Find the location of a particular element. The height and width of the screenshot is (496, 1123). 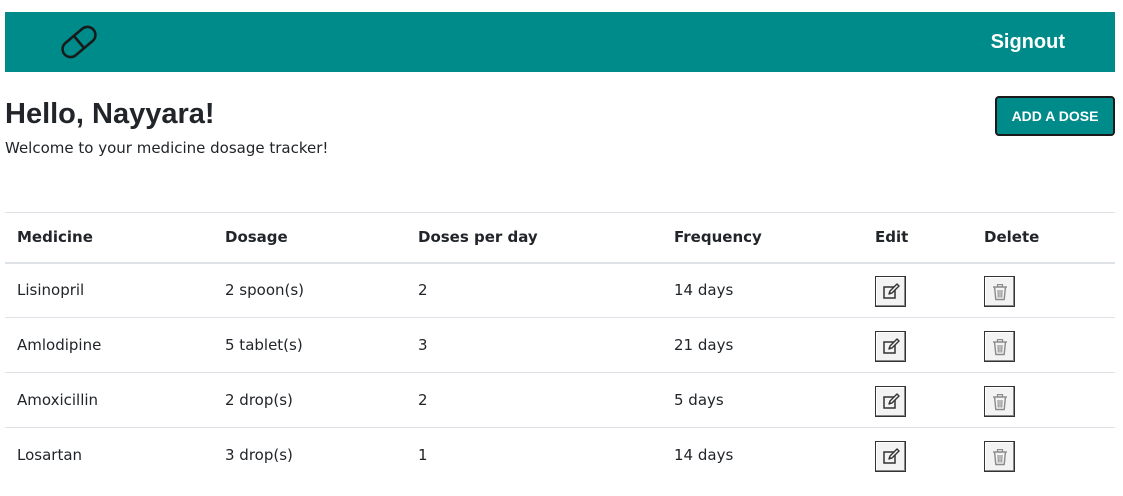

cell-dosage: 5 tablet(s) is located at coordinates (264, 345).